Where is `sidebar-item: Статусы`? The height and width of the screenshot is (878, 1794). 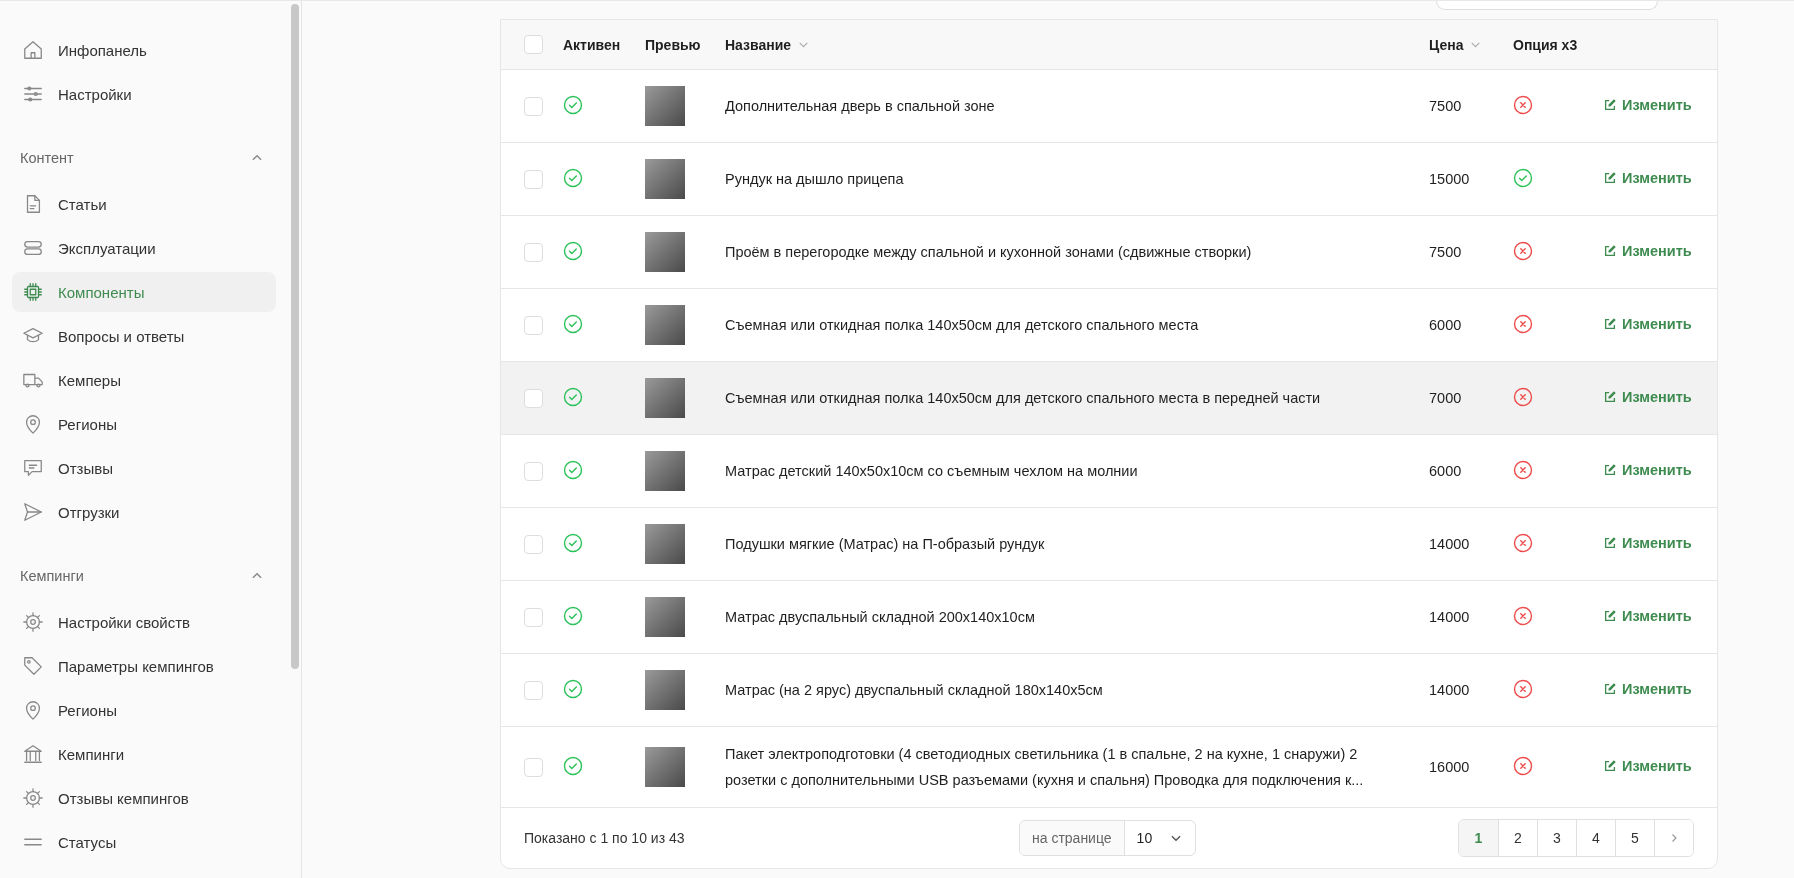 sidebar-item: Статусы is located at coordinates (144, 842).